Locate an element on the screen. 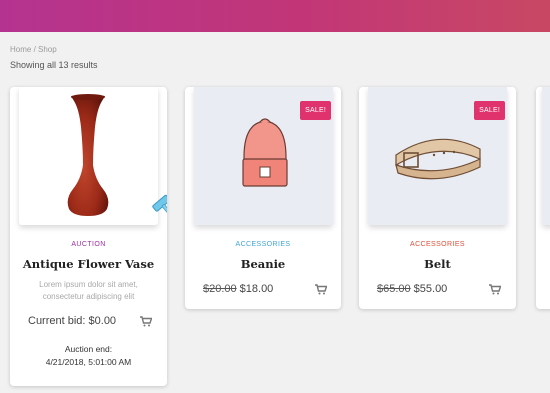  vase-image is located at coordinates (88, 155).